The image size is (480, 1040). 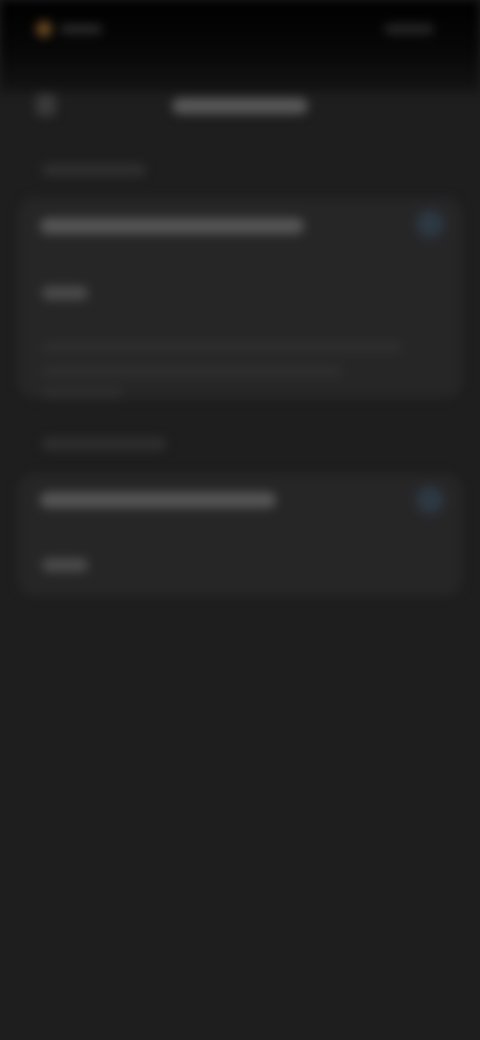 What do you see at coordinates (409, 29) in the screenshot?
I see `status-indicators` at bounding box center [409, 29].